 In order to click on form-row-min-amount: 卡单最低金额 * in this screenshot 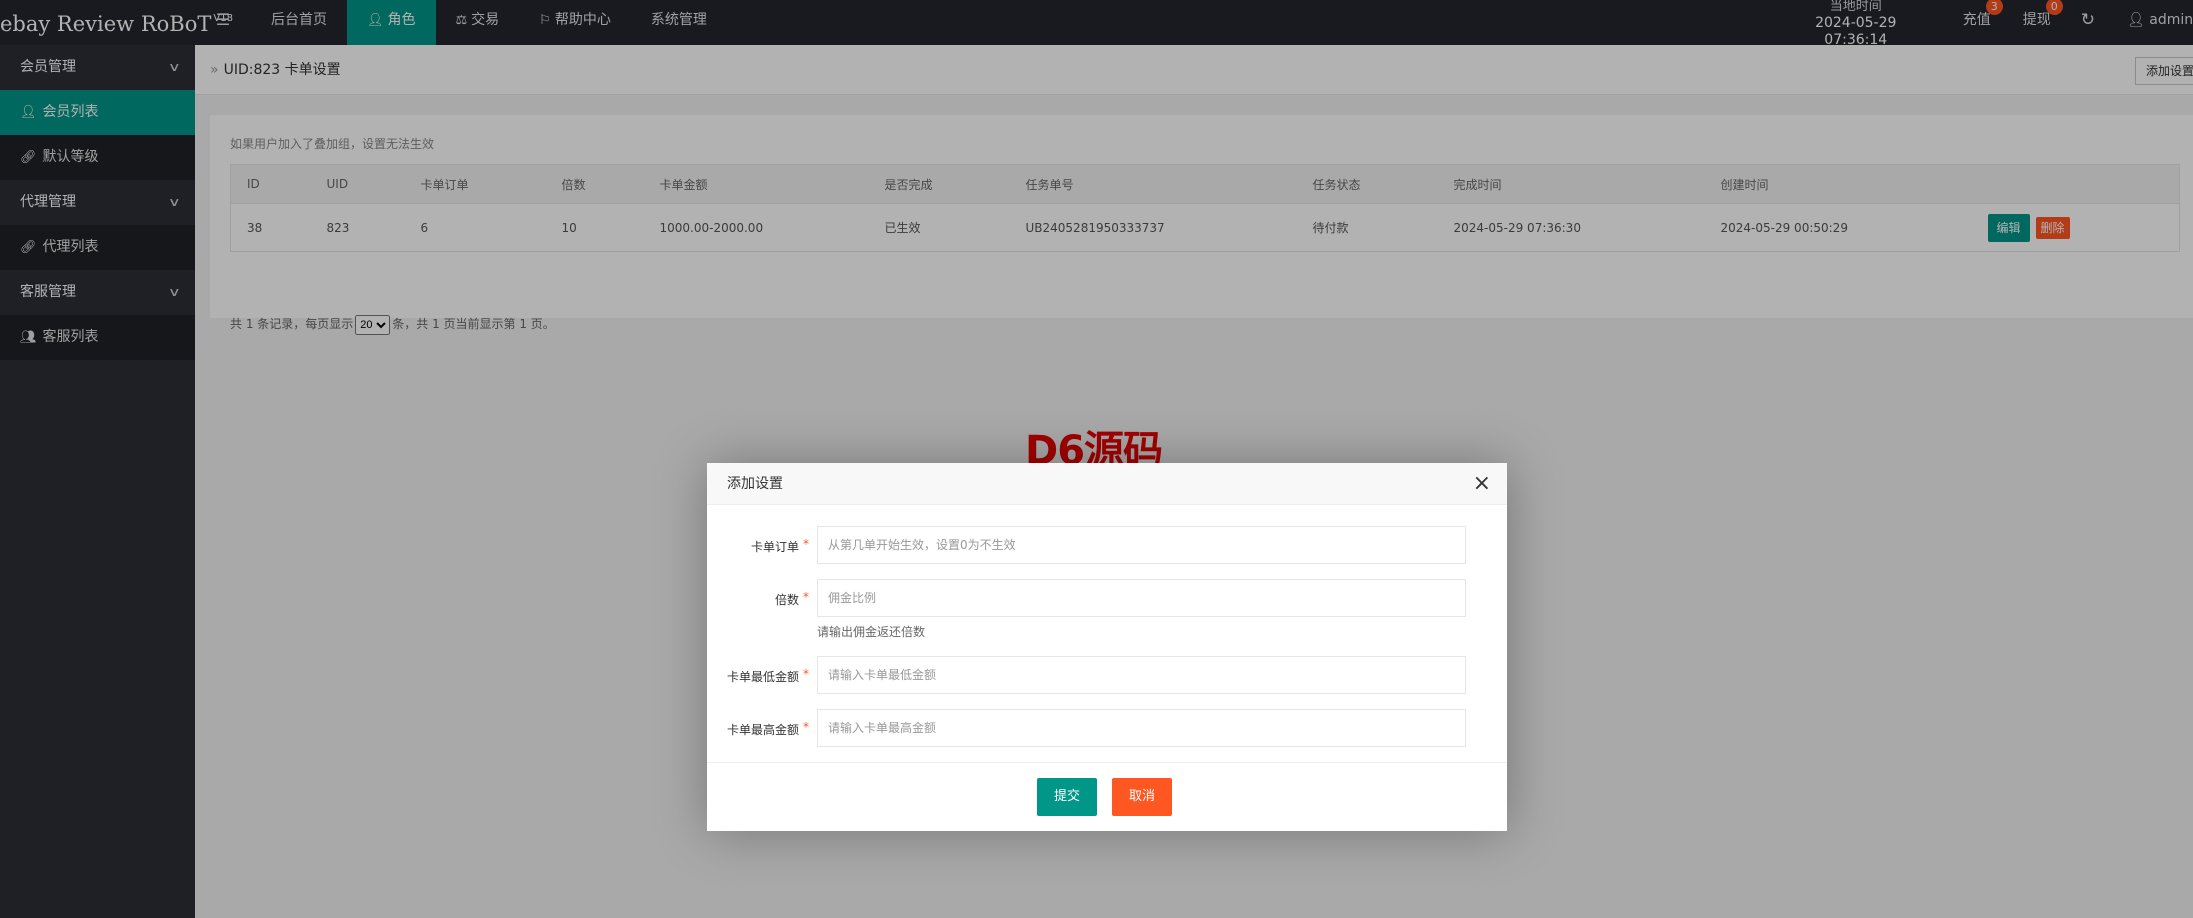, I will do `click(1107, 676)`.